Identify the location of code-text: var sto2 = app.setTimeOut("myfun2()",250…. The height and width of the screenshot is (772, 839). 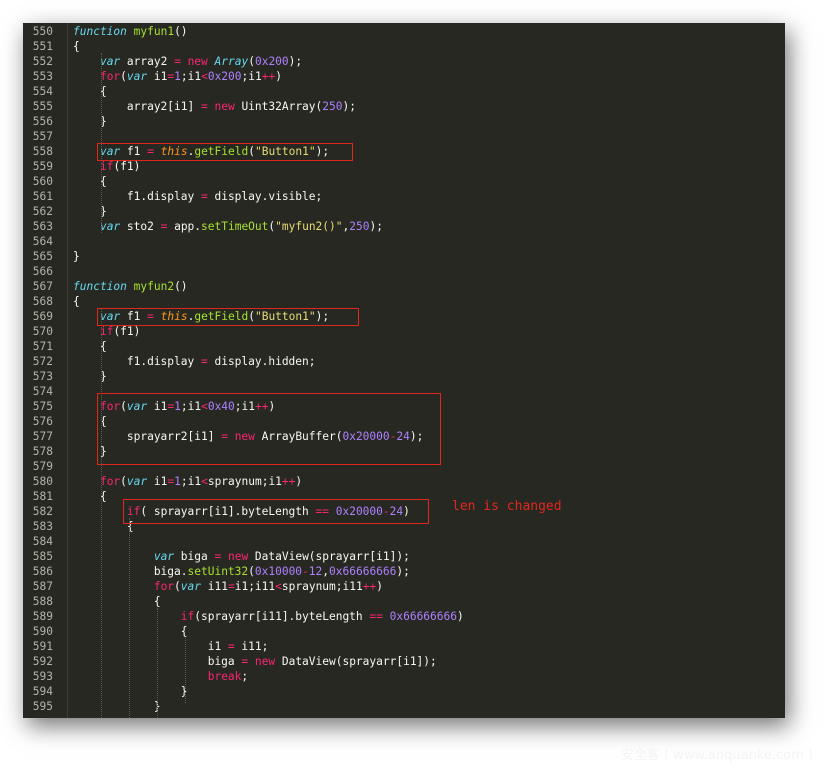
(228, 226).